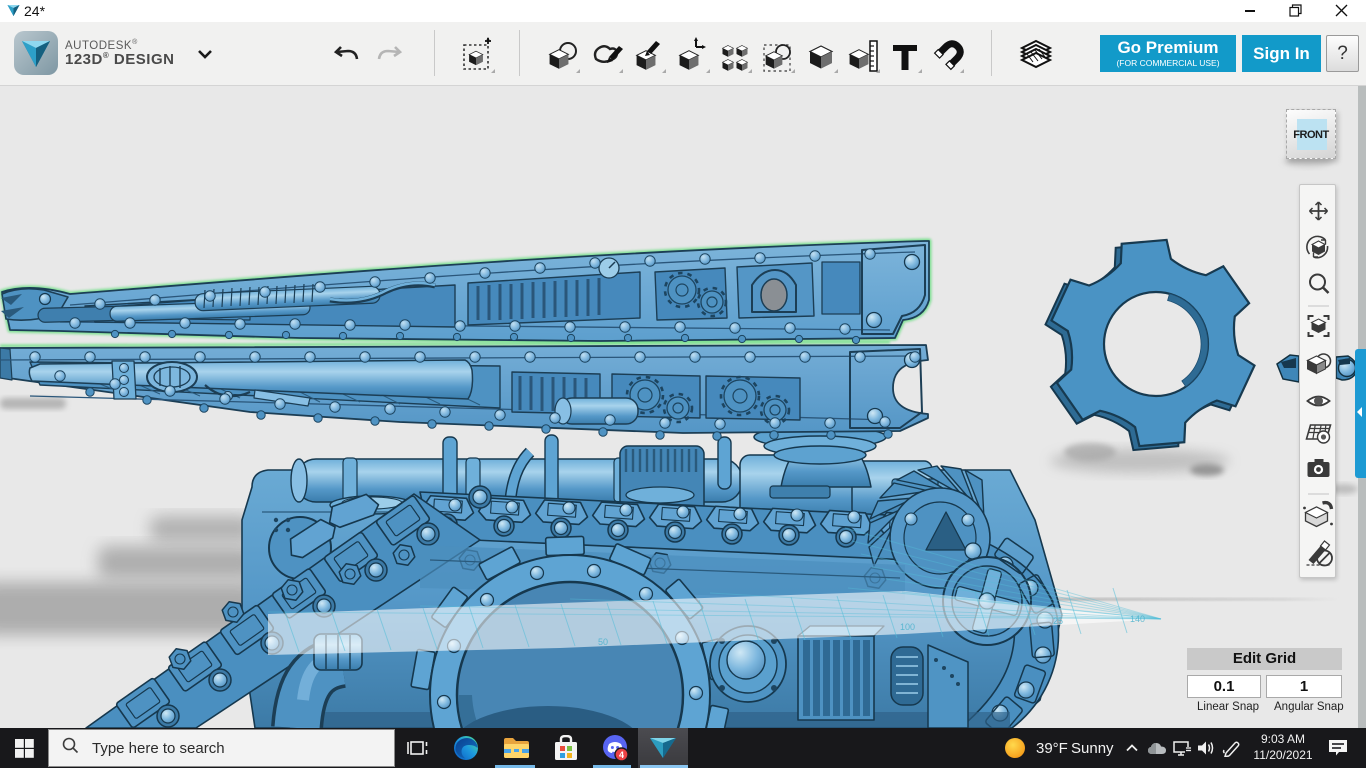  What do you see at coordinates (907, 627) in the screenshot?
I see `svg-text: 100` at bounding box center [907, 627].